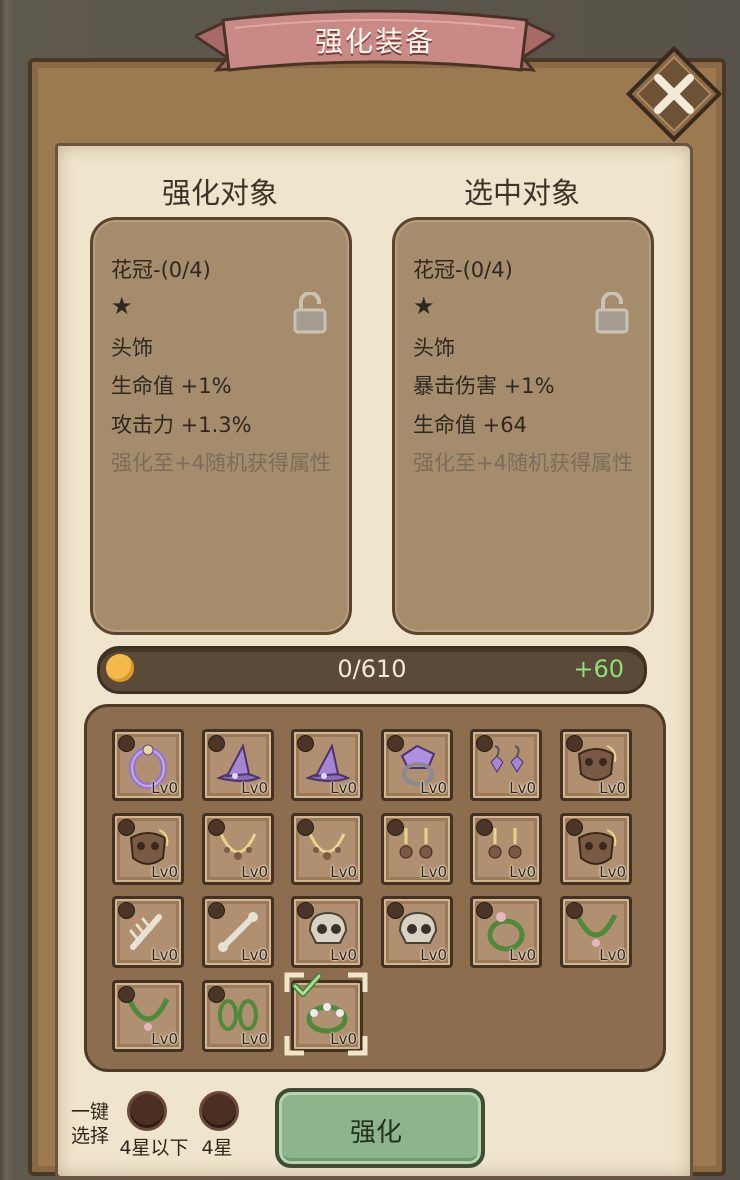 The image size is (740, 1180). I want to click on exp-progress-bar: 0/610 +60, so click(372, 670).